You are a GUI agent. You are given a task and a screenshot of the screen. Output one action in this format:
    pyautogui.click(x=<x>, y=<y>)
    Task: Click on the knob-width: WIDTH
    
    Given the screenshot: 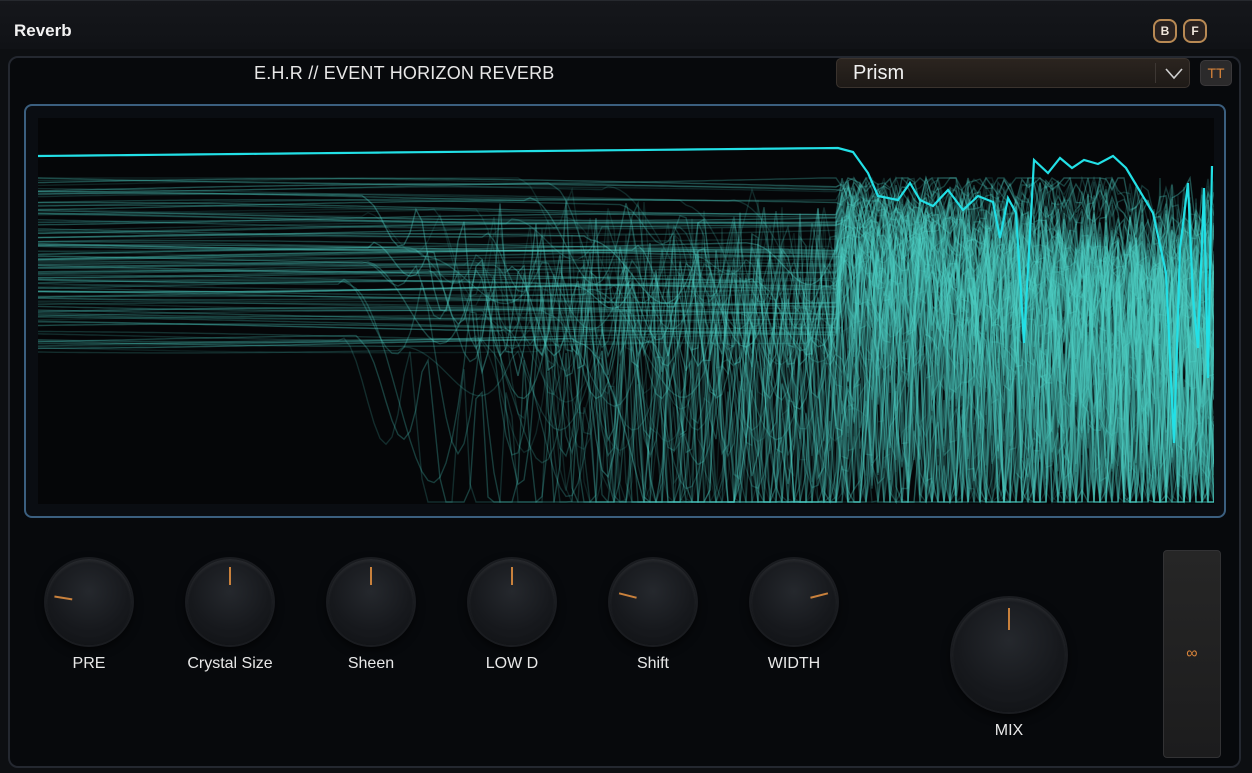 What is the action you would take?
    pyautogui.click(x=794, y=619)
    